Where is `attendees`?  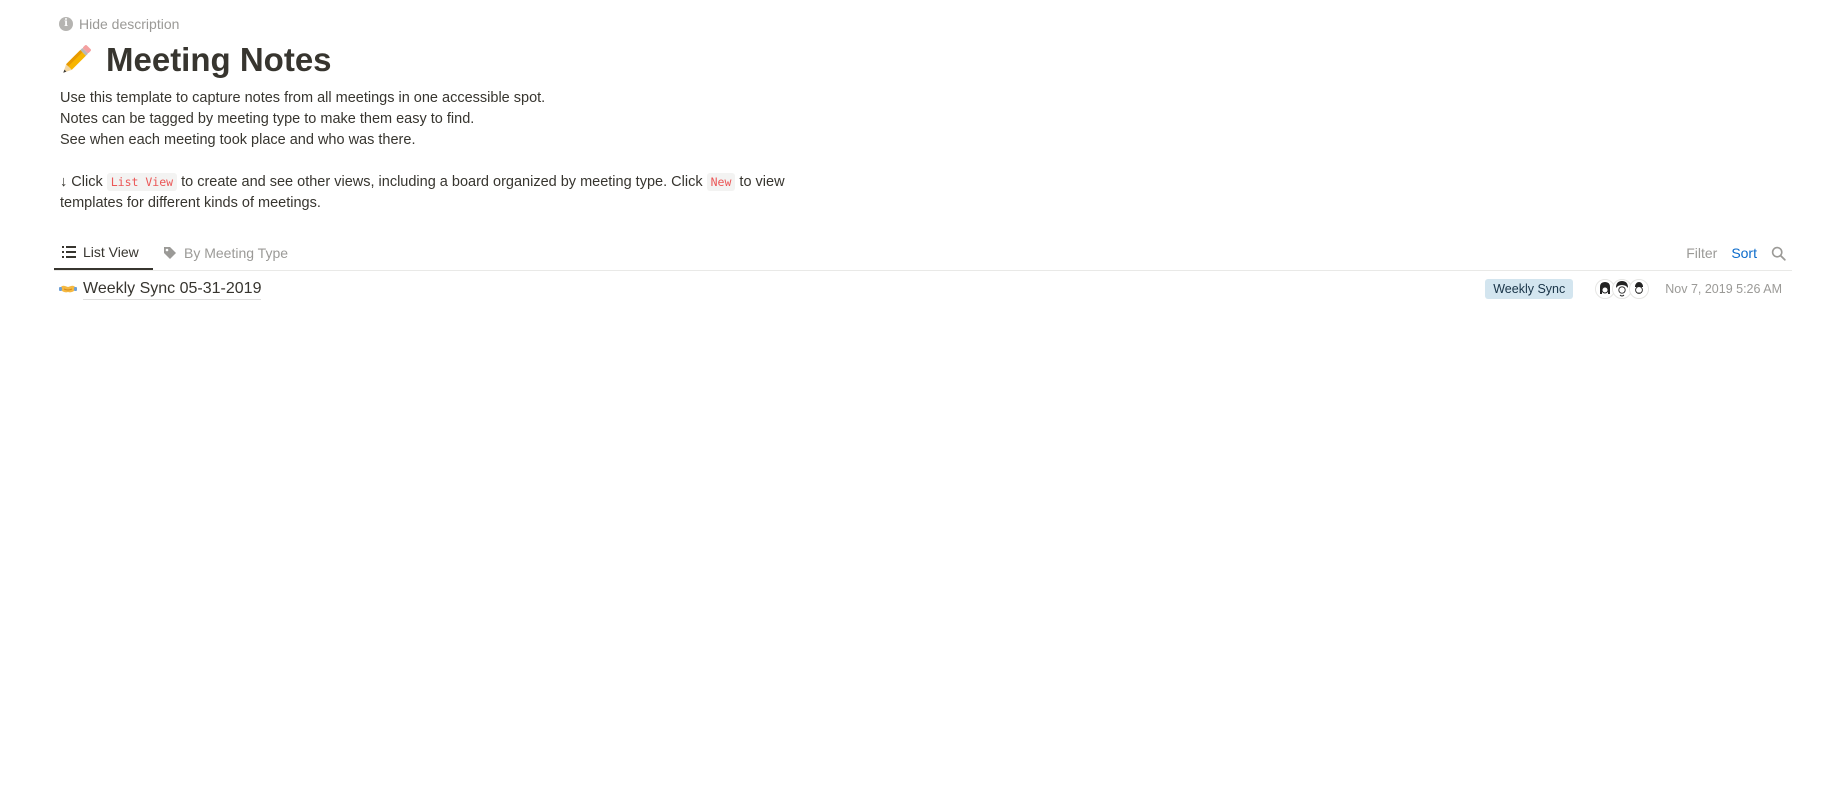 attendees is located at coordinates (1622, 289).